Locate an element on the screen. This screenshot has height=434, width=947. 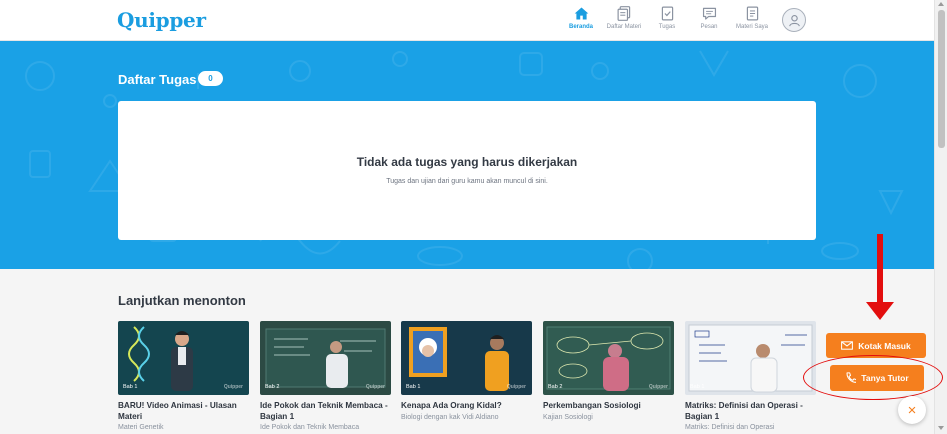
video-subtitle: Biologi dengan kak Vidi Aldiano is located at coordinates (450, 417).